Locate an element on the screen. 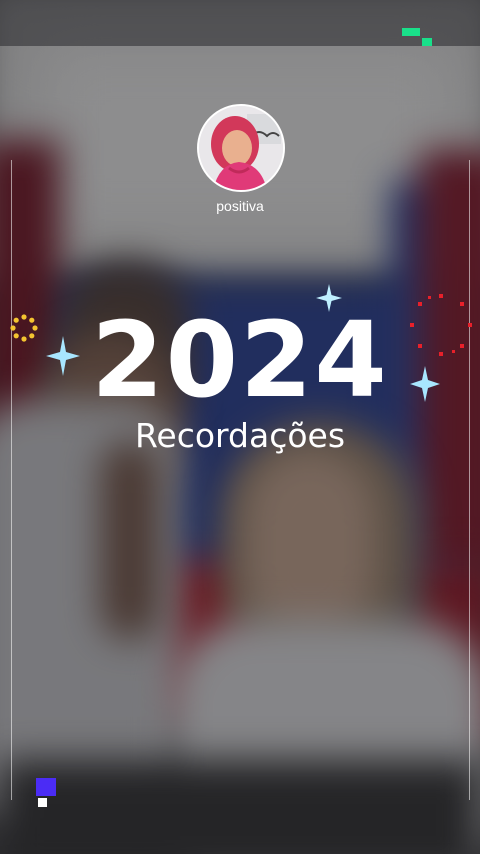  profile-photo is located at coordinates (241, 148).